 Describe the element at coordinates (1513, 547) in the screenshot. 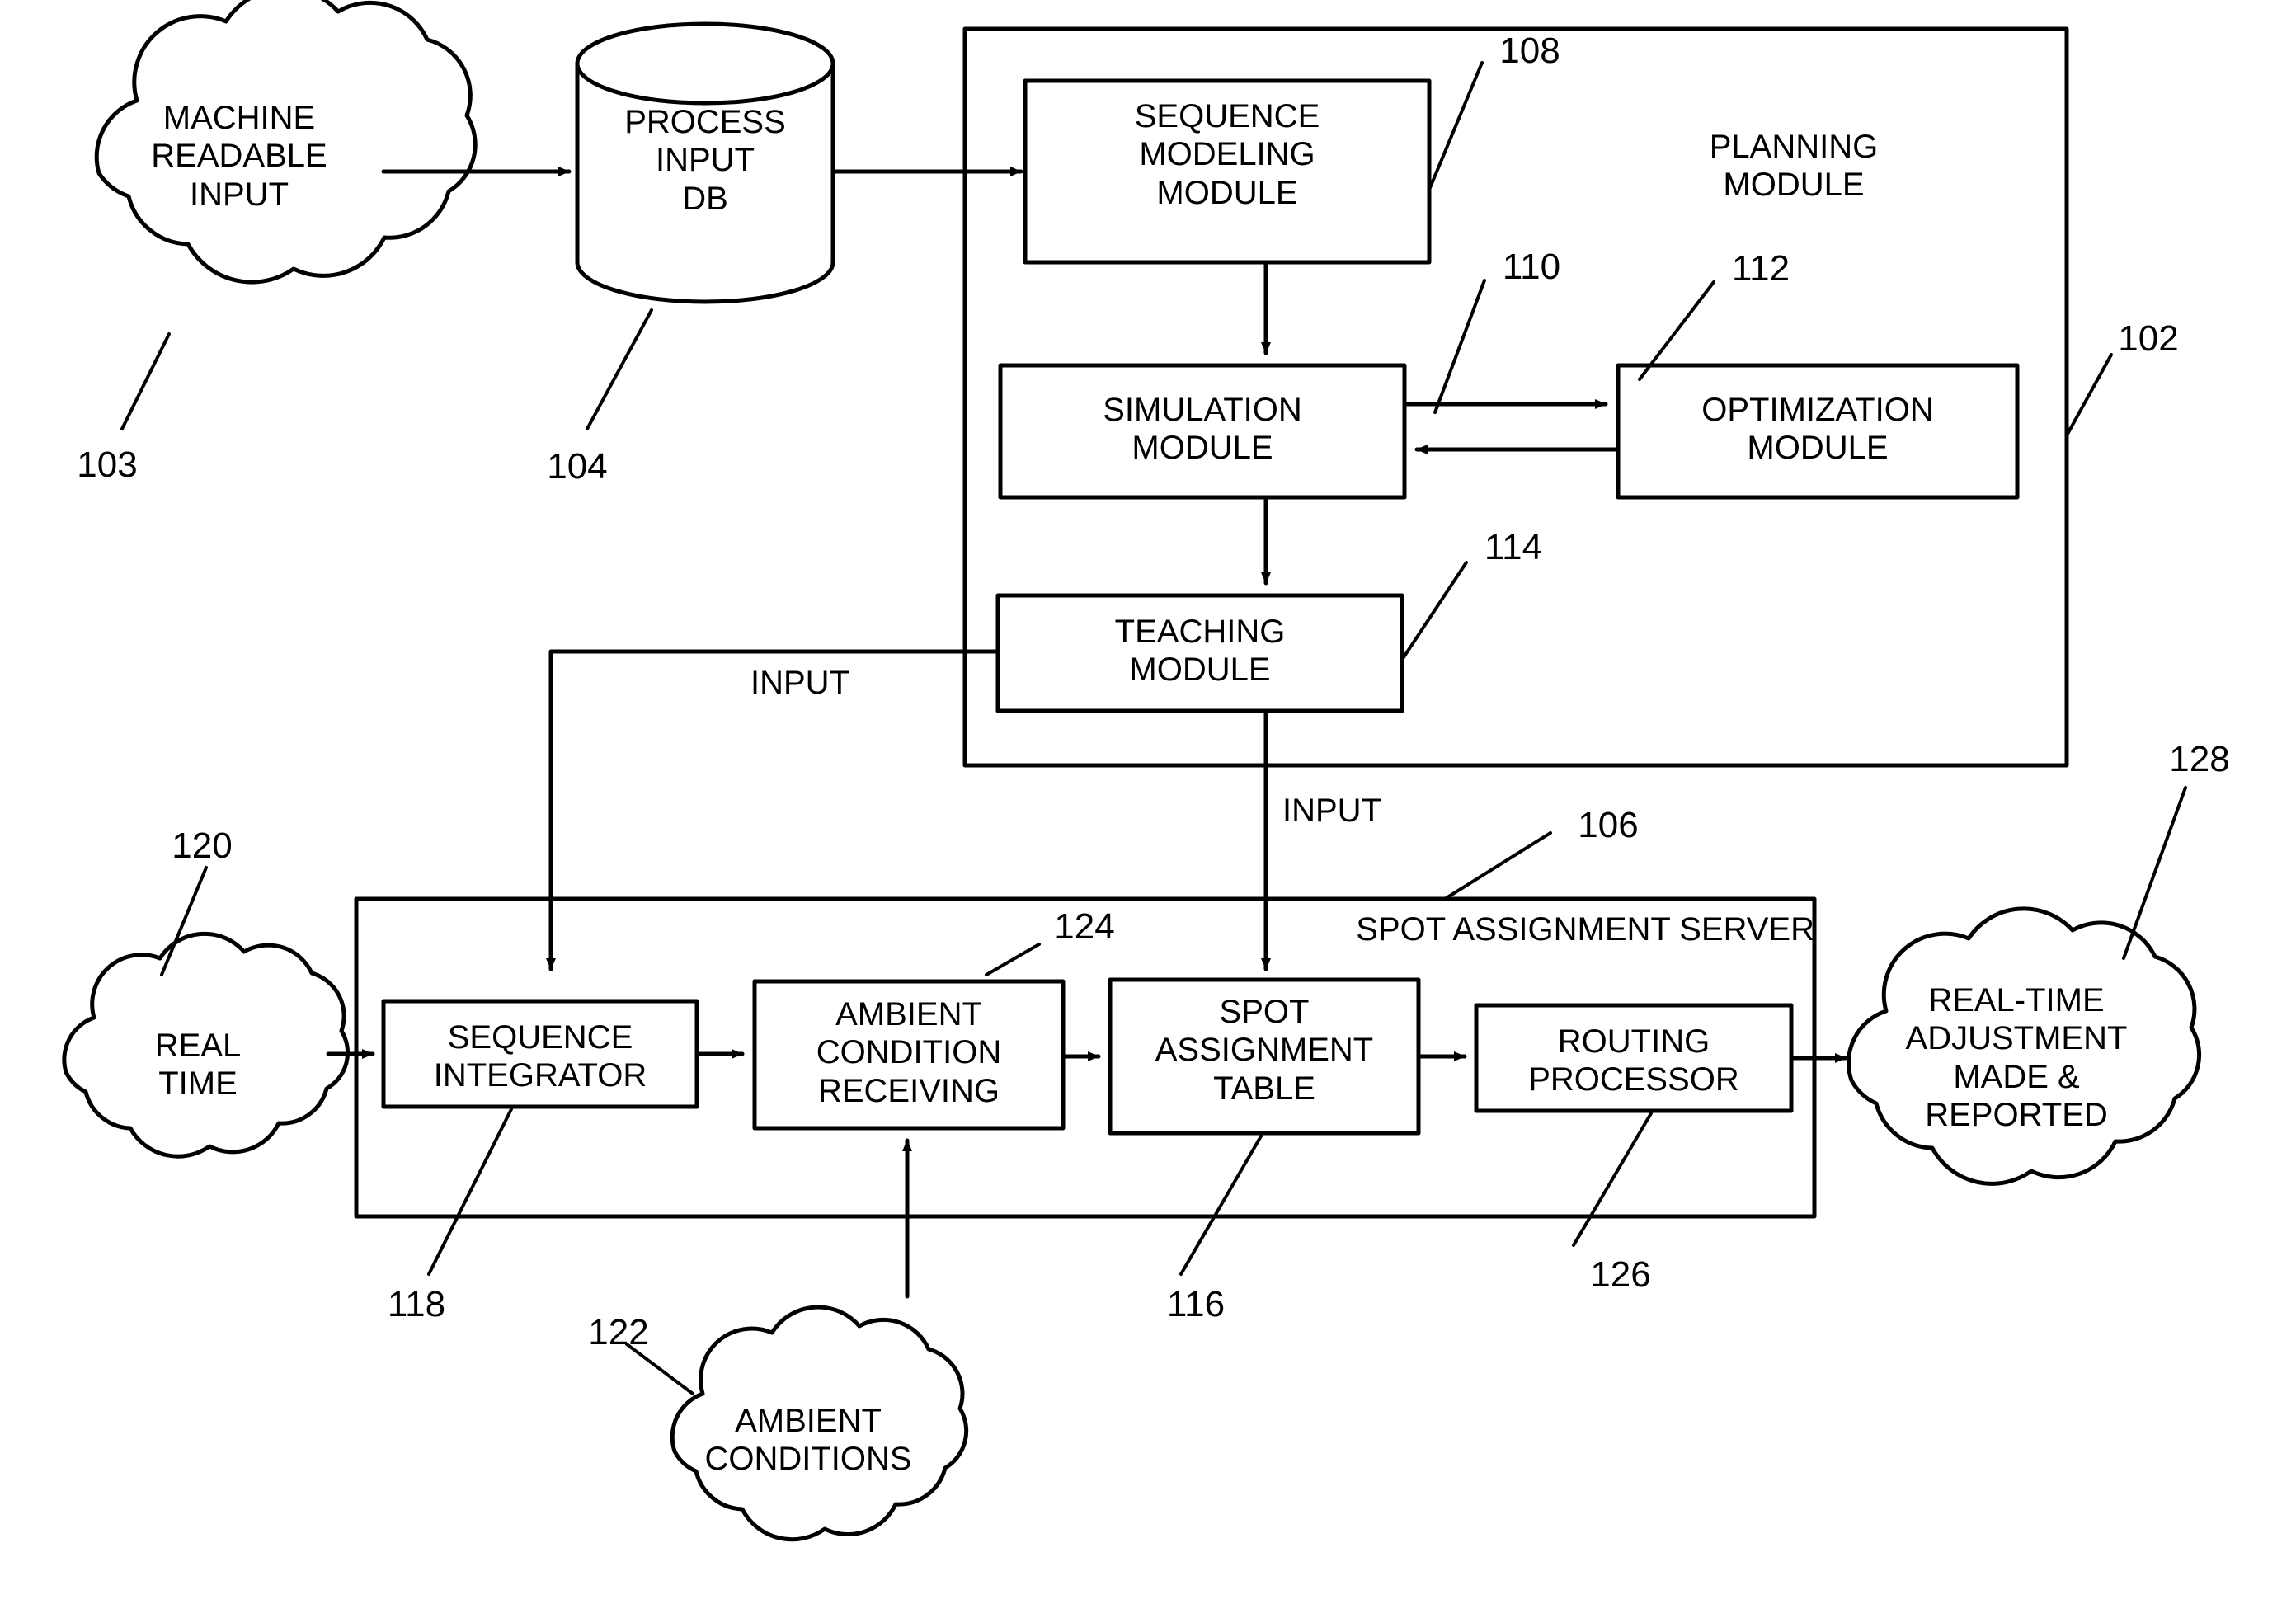

I see `ref-114: 114` at that location.